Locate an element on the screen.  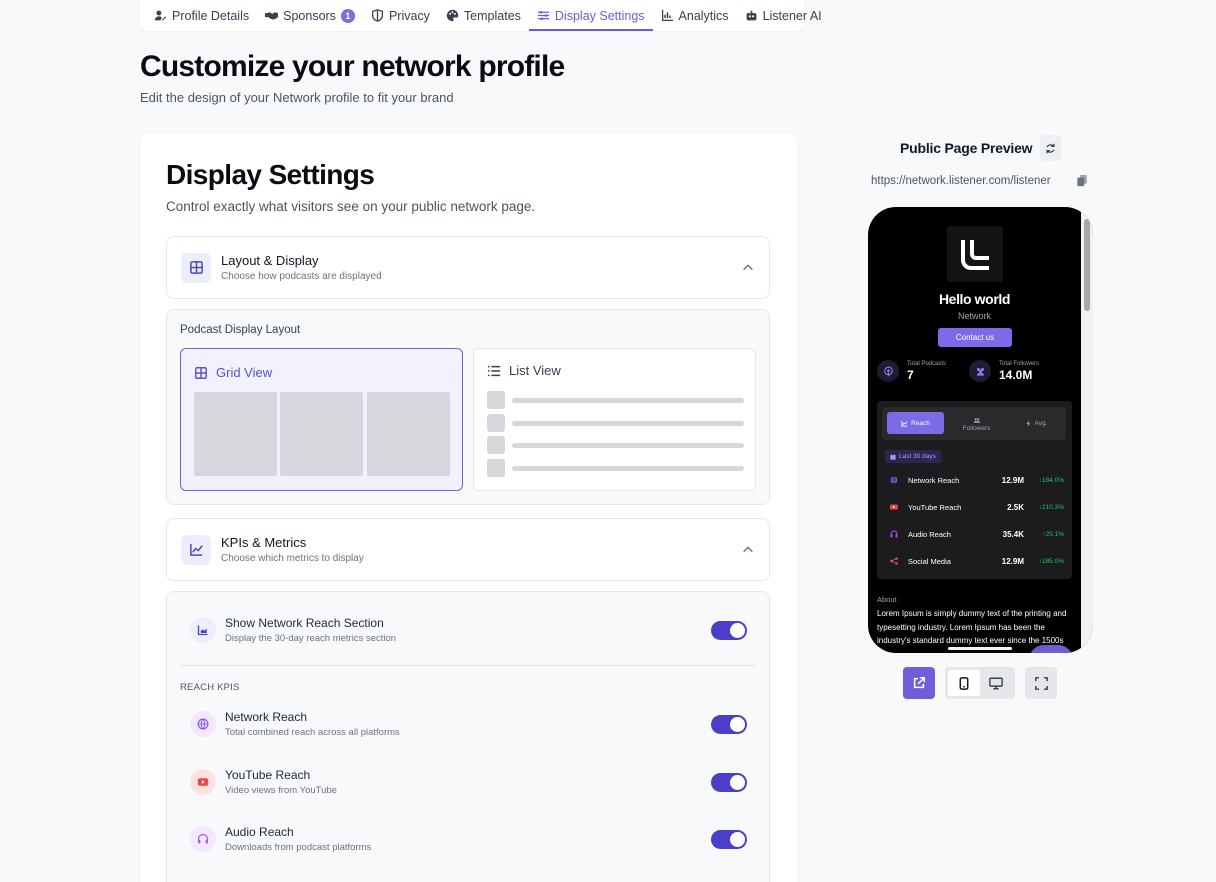
reach-chart-icon is located at coordinates (203, 630).